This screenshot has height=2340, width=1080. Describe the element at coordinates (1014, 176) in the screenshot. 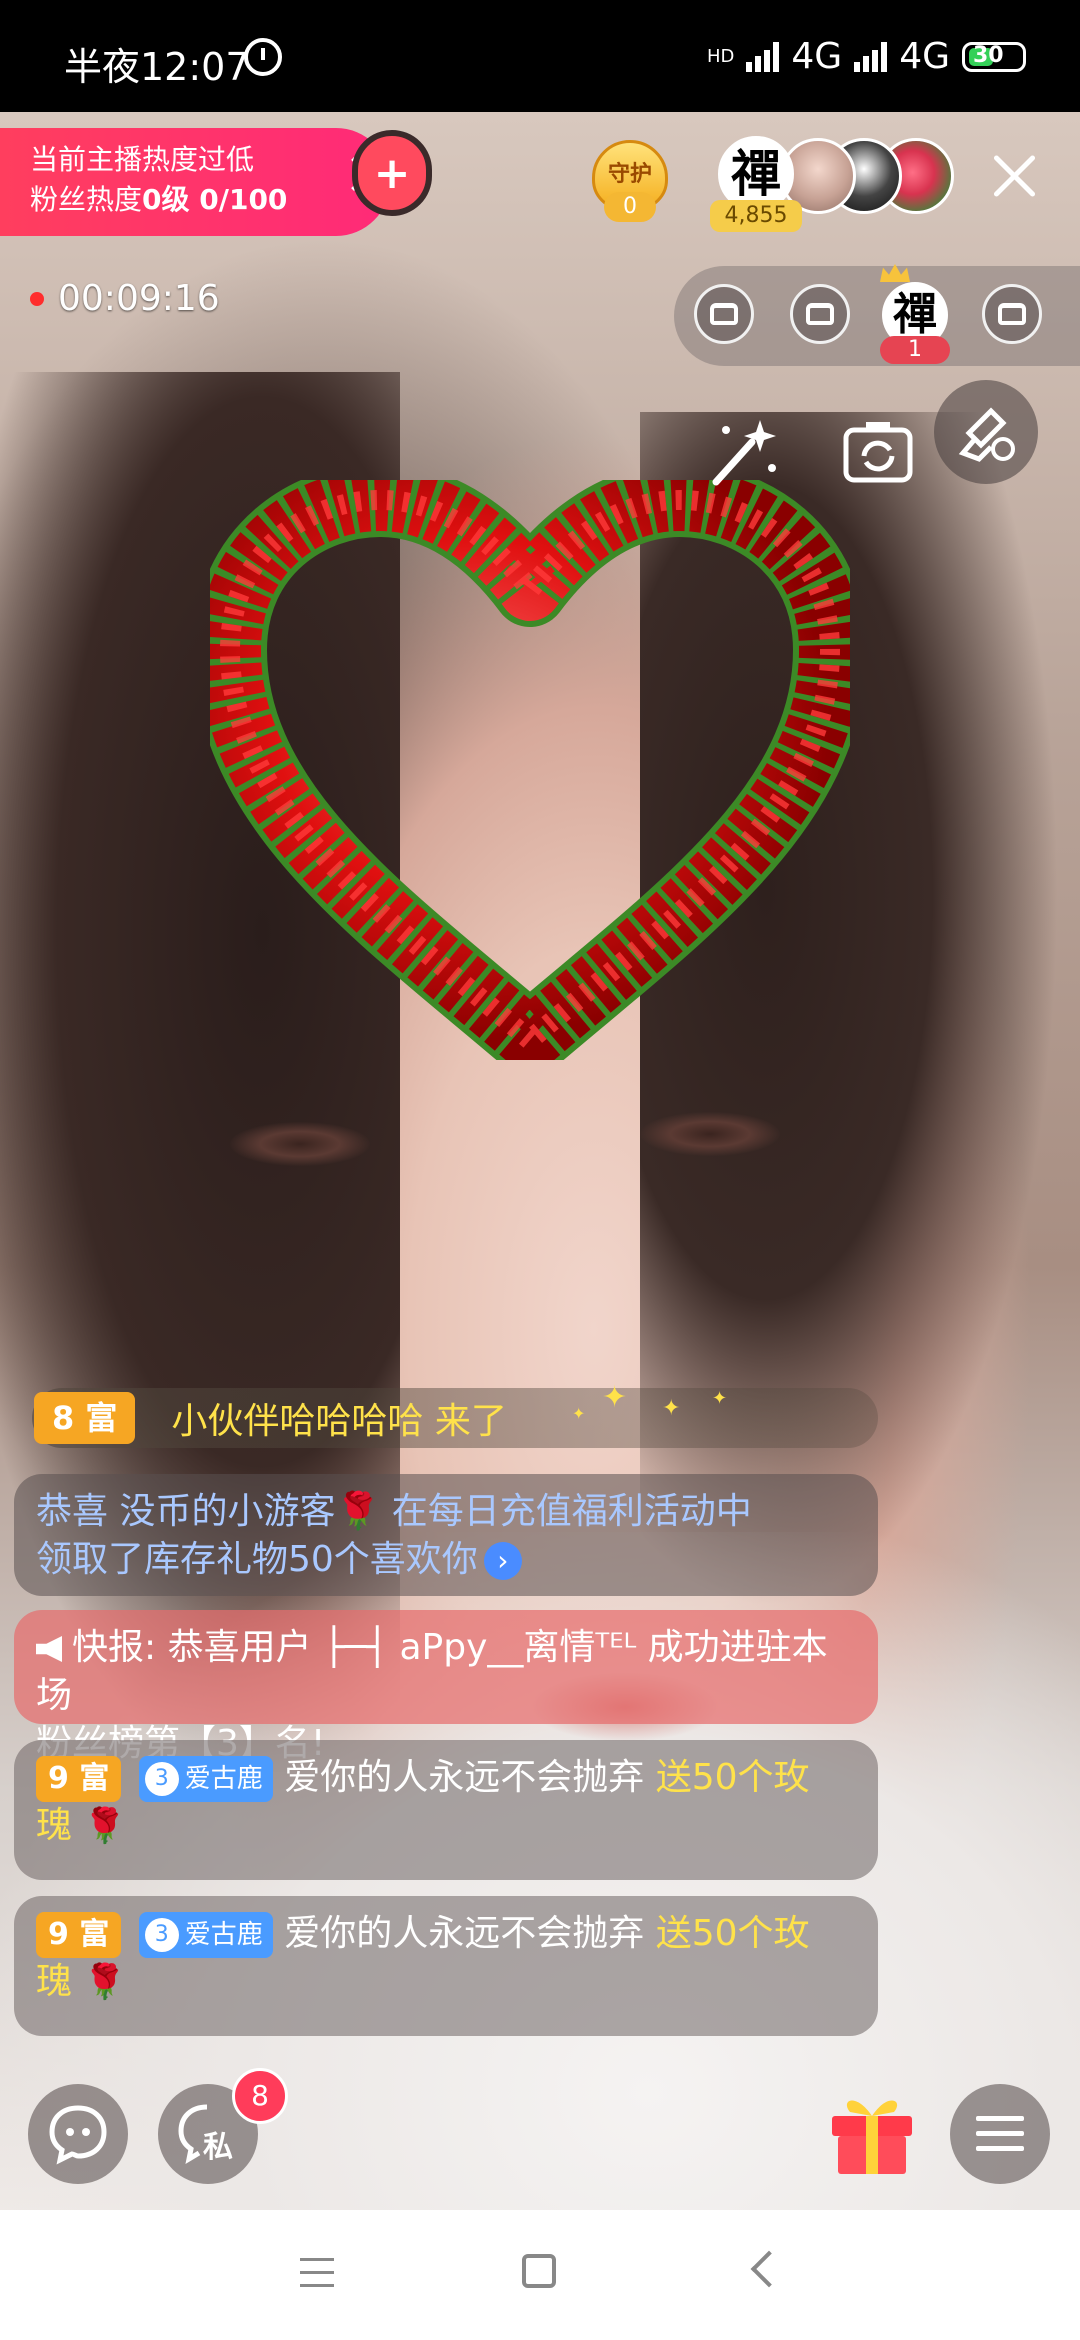

I see `close-icon` at that location.